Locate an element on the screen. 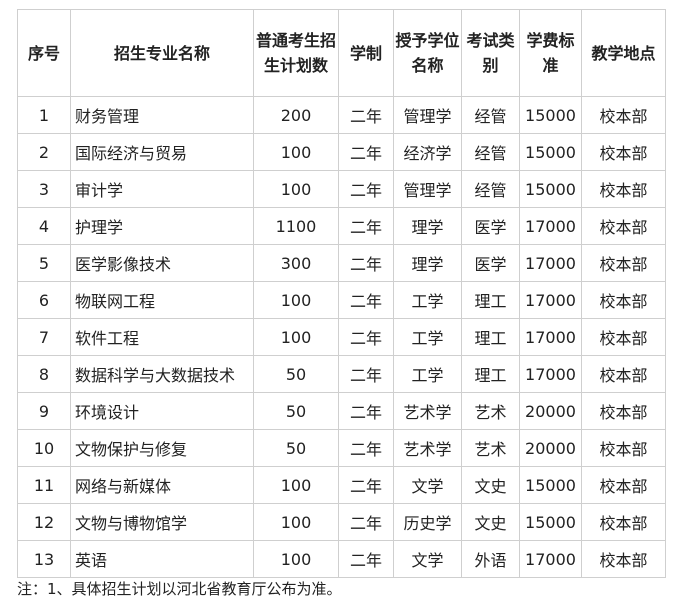  table-row: 2 国际经济与贸易 100 二年 经济学 经管 15000 校本部 is located at coordinates (341, 152).